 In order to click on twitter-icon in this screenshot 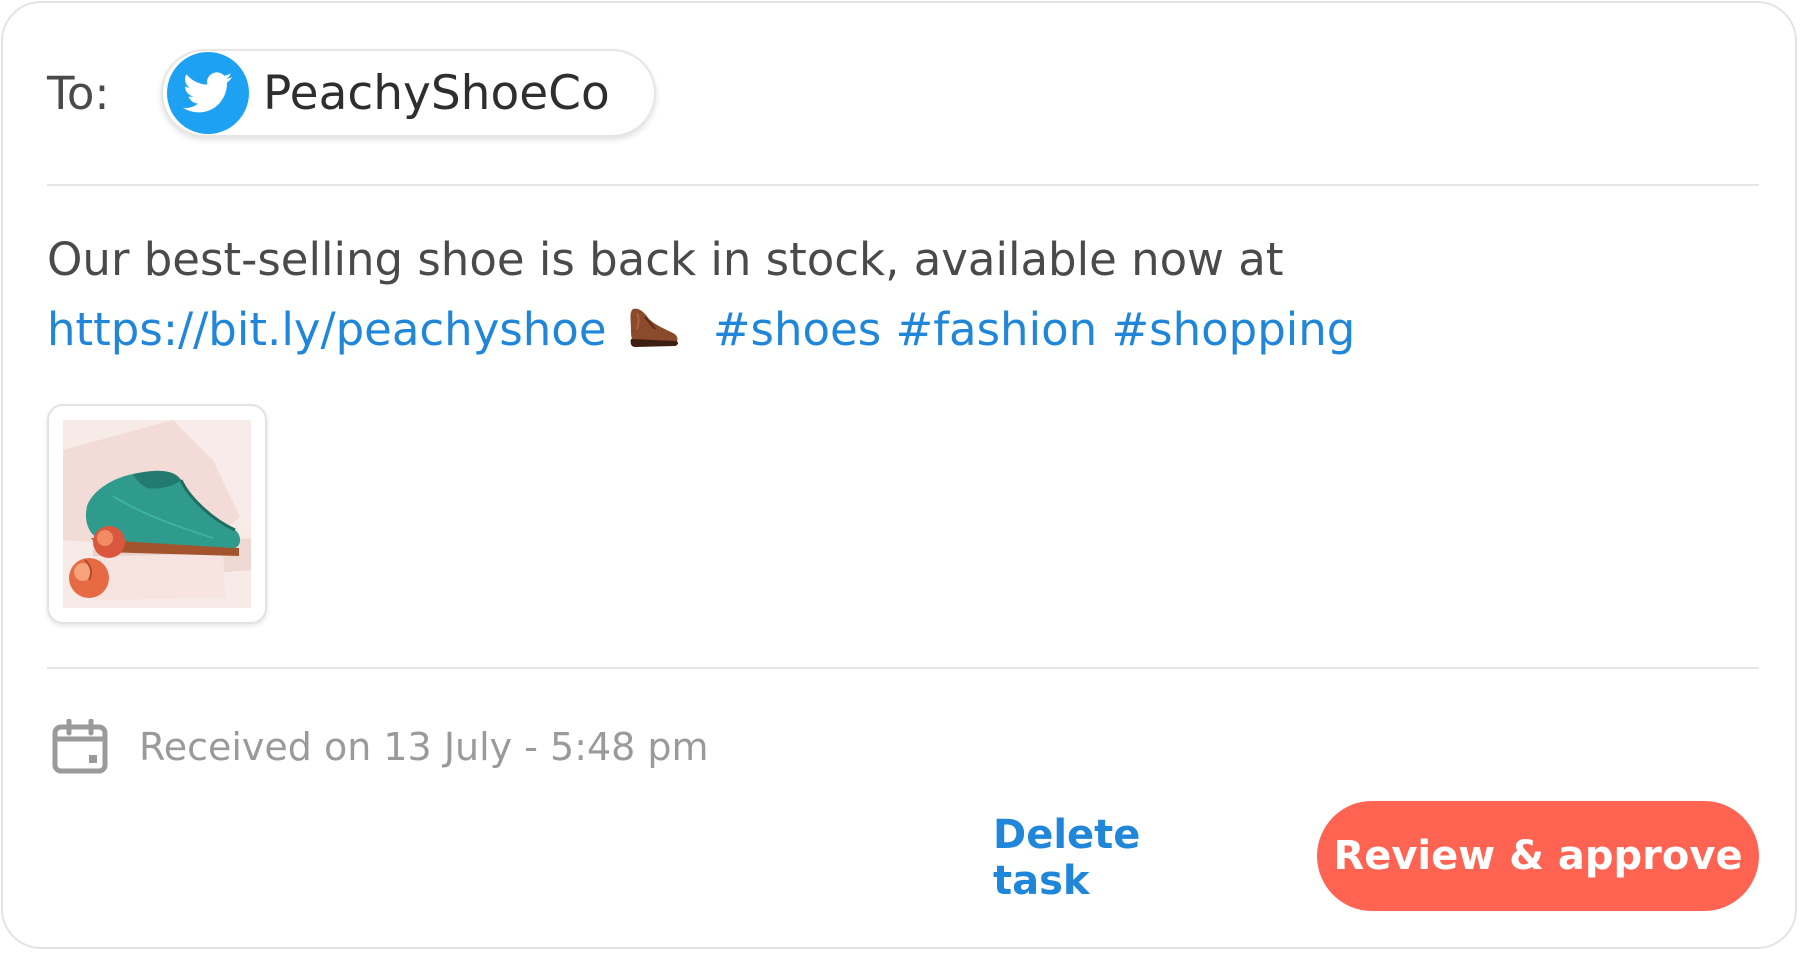, I will do `click(208, 93)`.